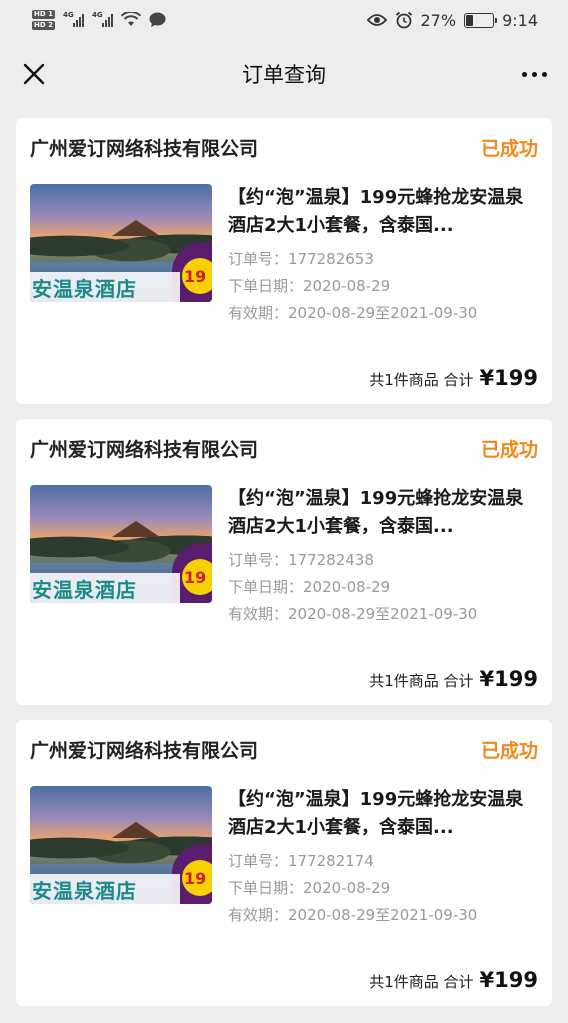 This screenshot has height=1023, width=568. Describe the element at coordinates (97, 15) in the screenshot. I see `network-type-2: 4G` at that location.